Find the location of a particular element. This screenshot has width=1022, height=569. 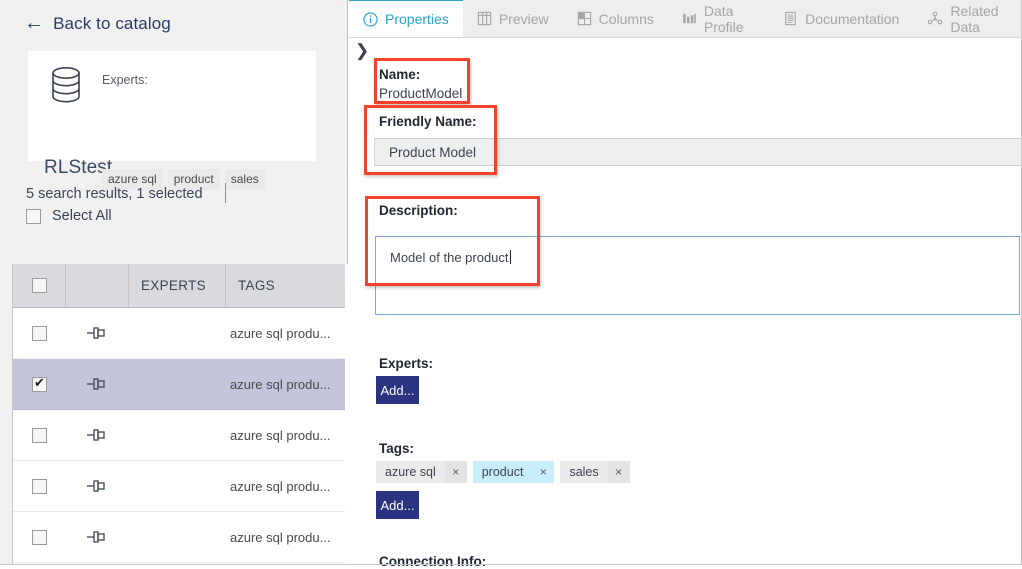

description-text: Model of the product is located at coordinates (449, 257).